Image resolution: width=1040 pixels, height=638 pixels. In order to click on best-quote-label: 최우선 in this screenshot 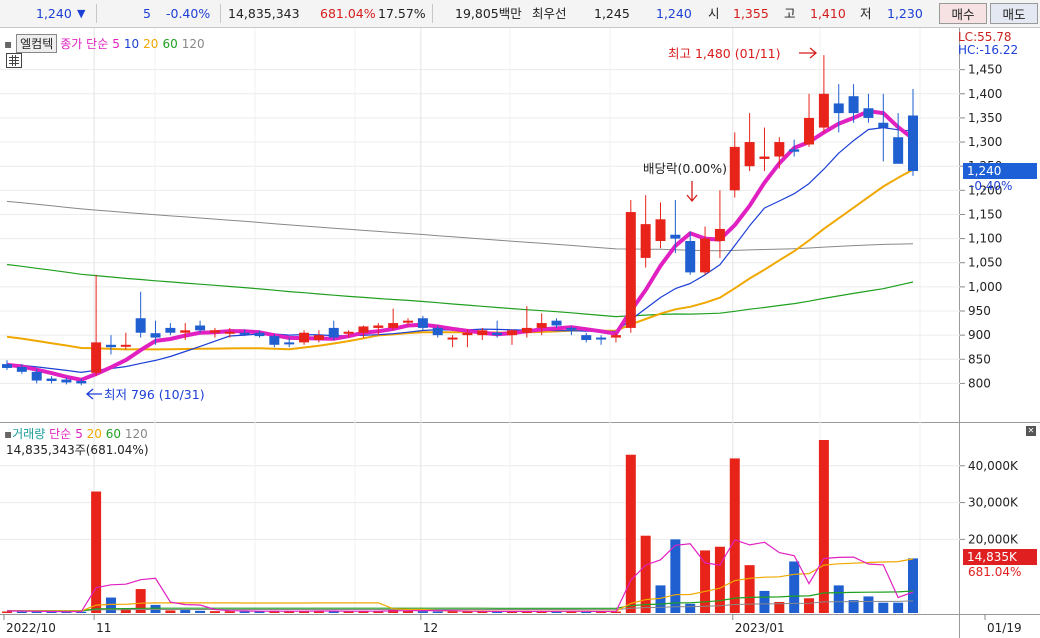, I will do `click(549, 13)`.